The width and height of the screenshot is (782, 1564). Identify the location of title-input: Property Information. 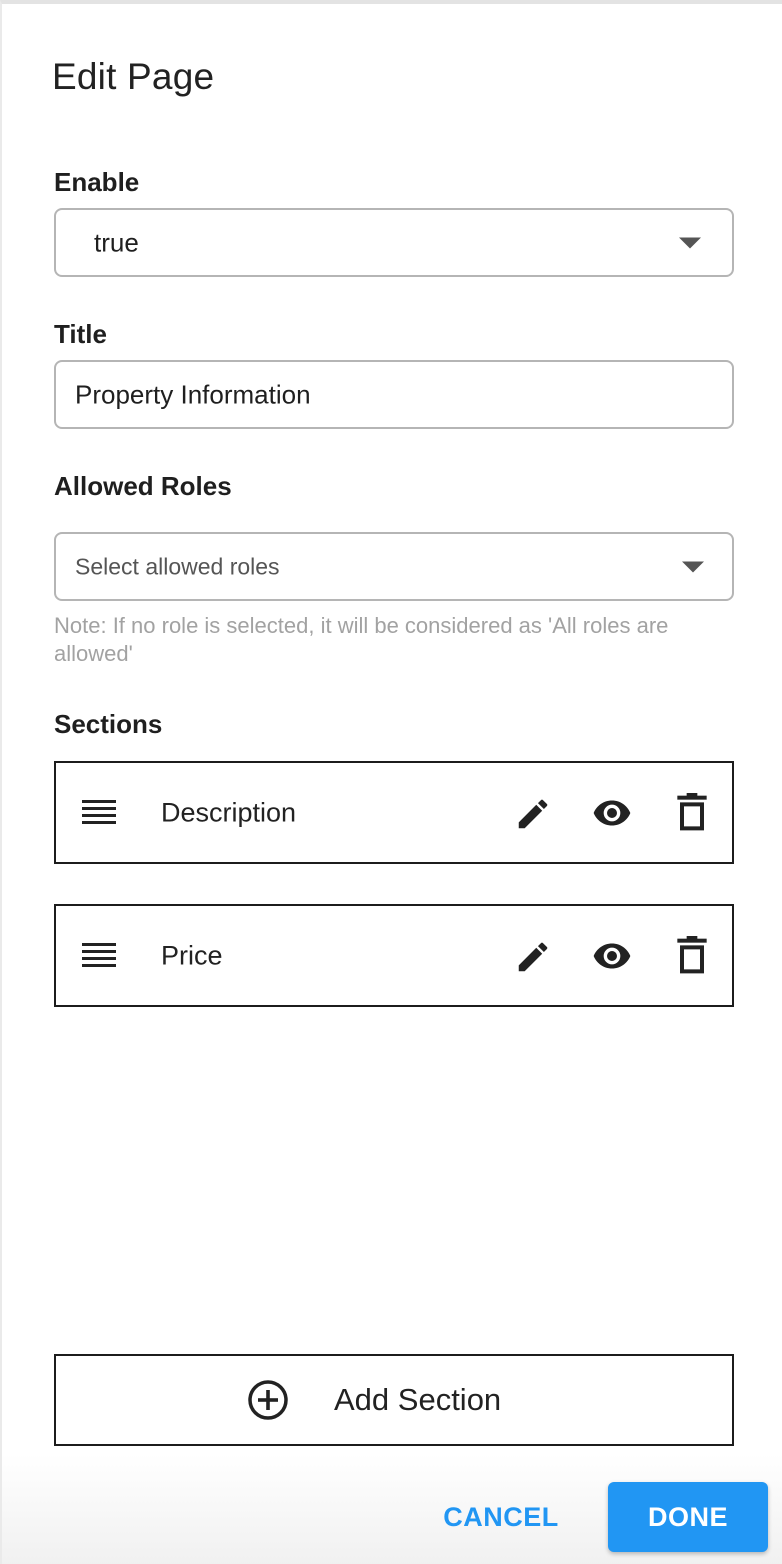
(394, 394).